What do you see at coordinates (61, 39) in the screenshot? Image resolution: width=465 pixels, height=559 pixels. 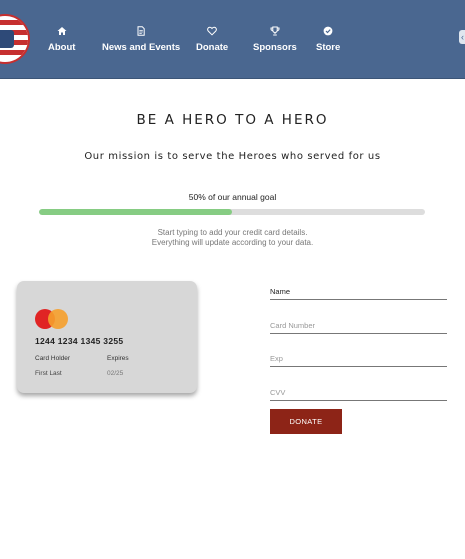 I see `nav-item-about: About` at bounding box center [61, 39].